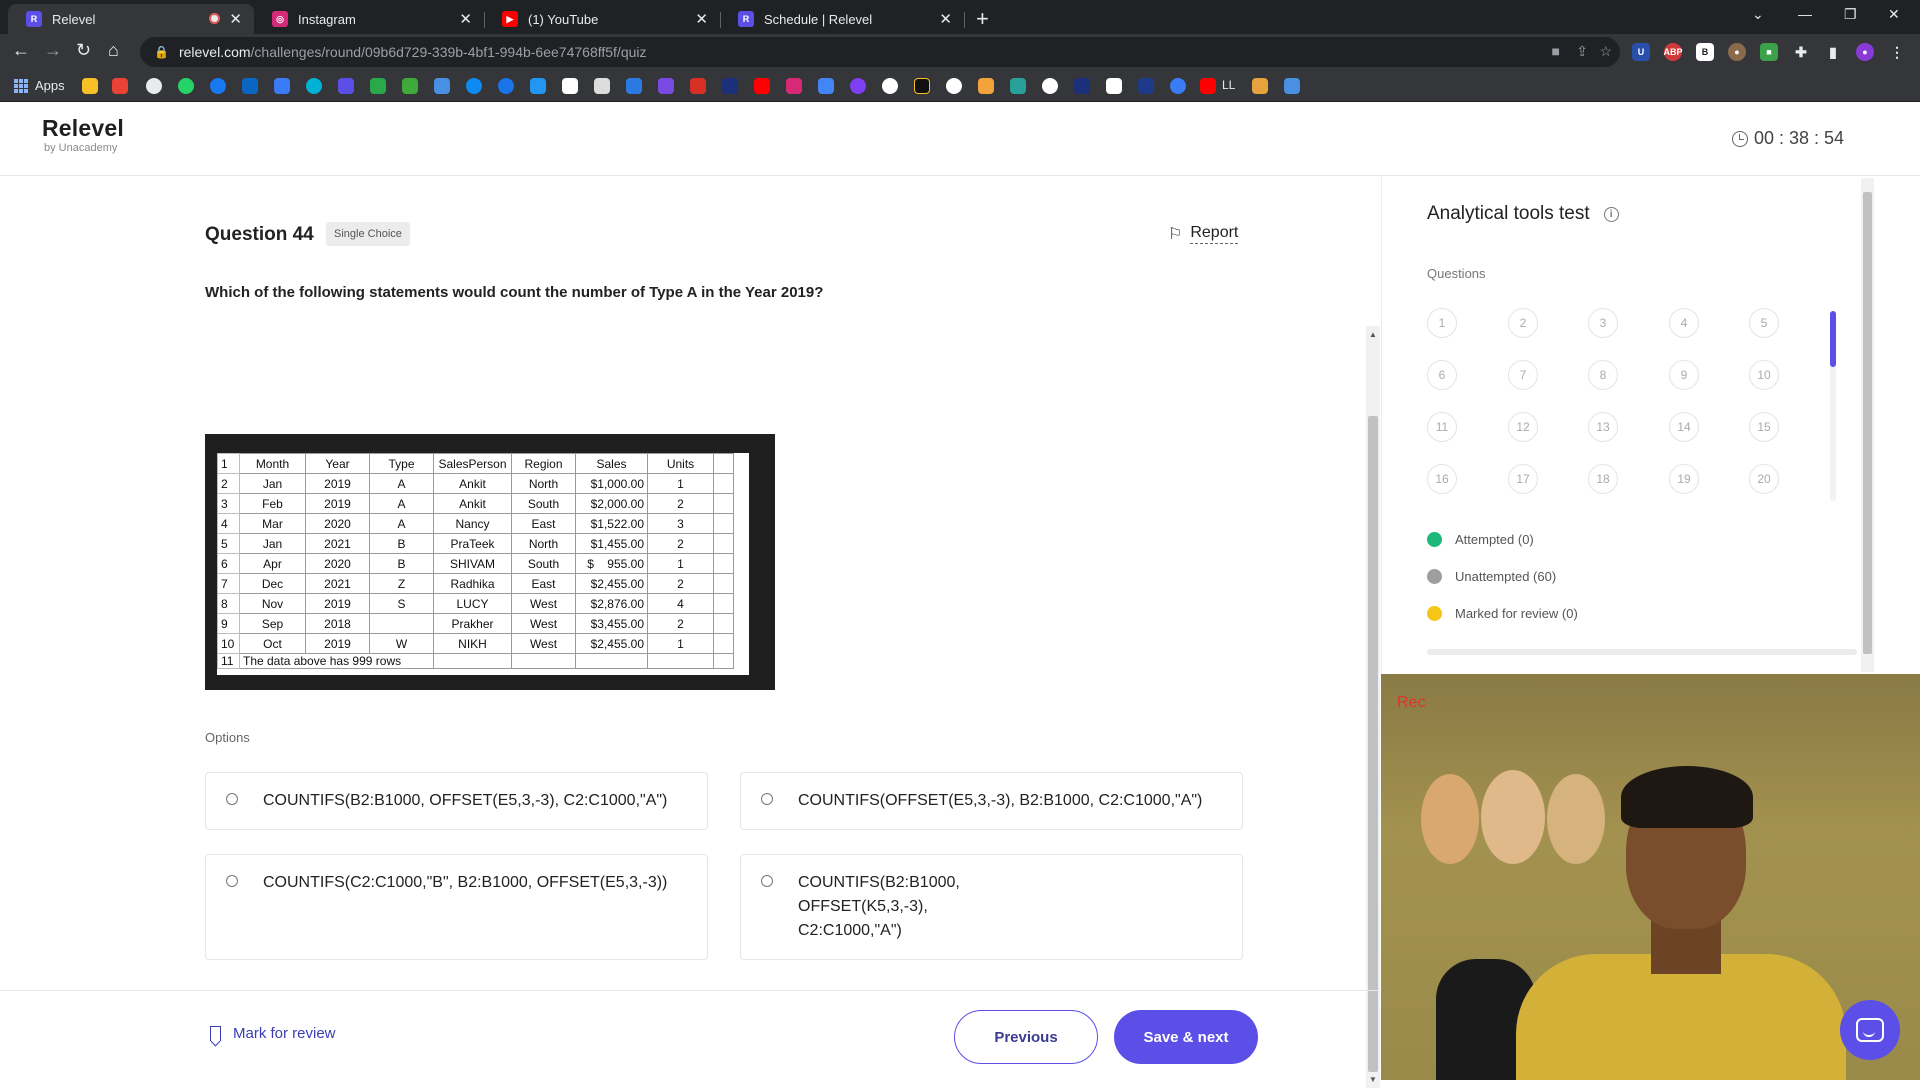 The height and width of the screenshot is (1088, 1920). What do you see at coordinates (1603, 375) in the screenshot?
I see `question-number-button: 8` at bounding box center [1603, 375].